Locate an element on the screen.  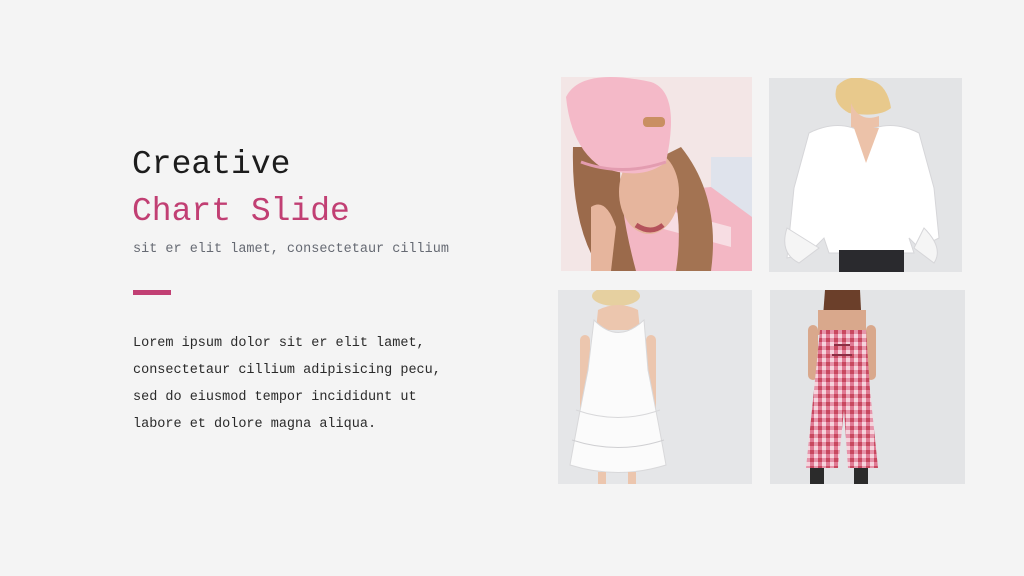
subtitle: sit er elit lamet, consectetaur cillium is located at coordinates (291, 249).